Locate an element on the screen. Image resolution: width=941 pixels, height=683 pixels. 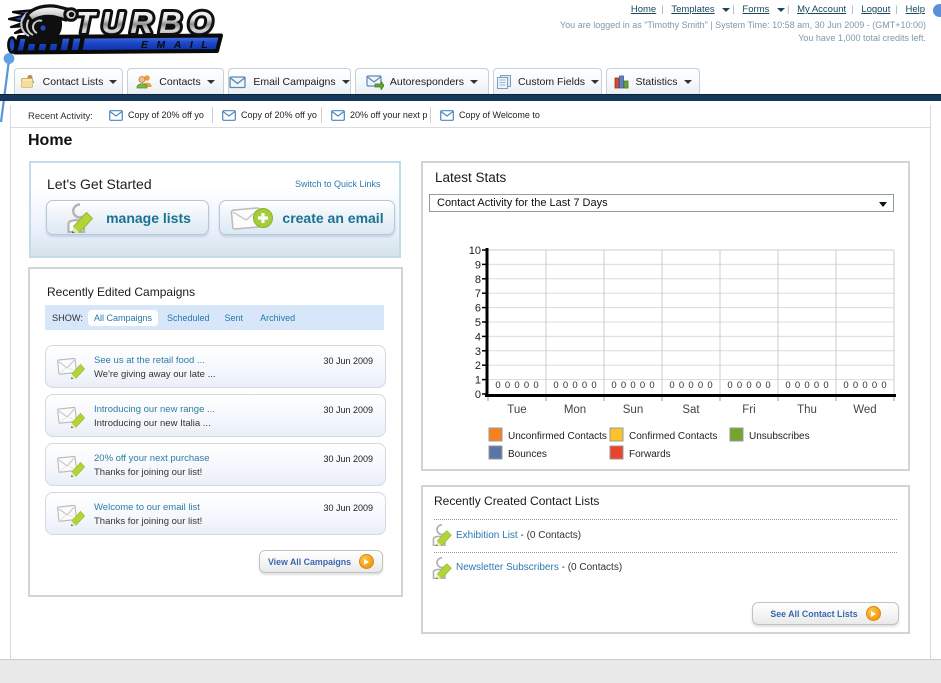
svg-text: 6 is located at coordinates (478, 309).